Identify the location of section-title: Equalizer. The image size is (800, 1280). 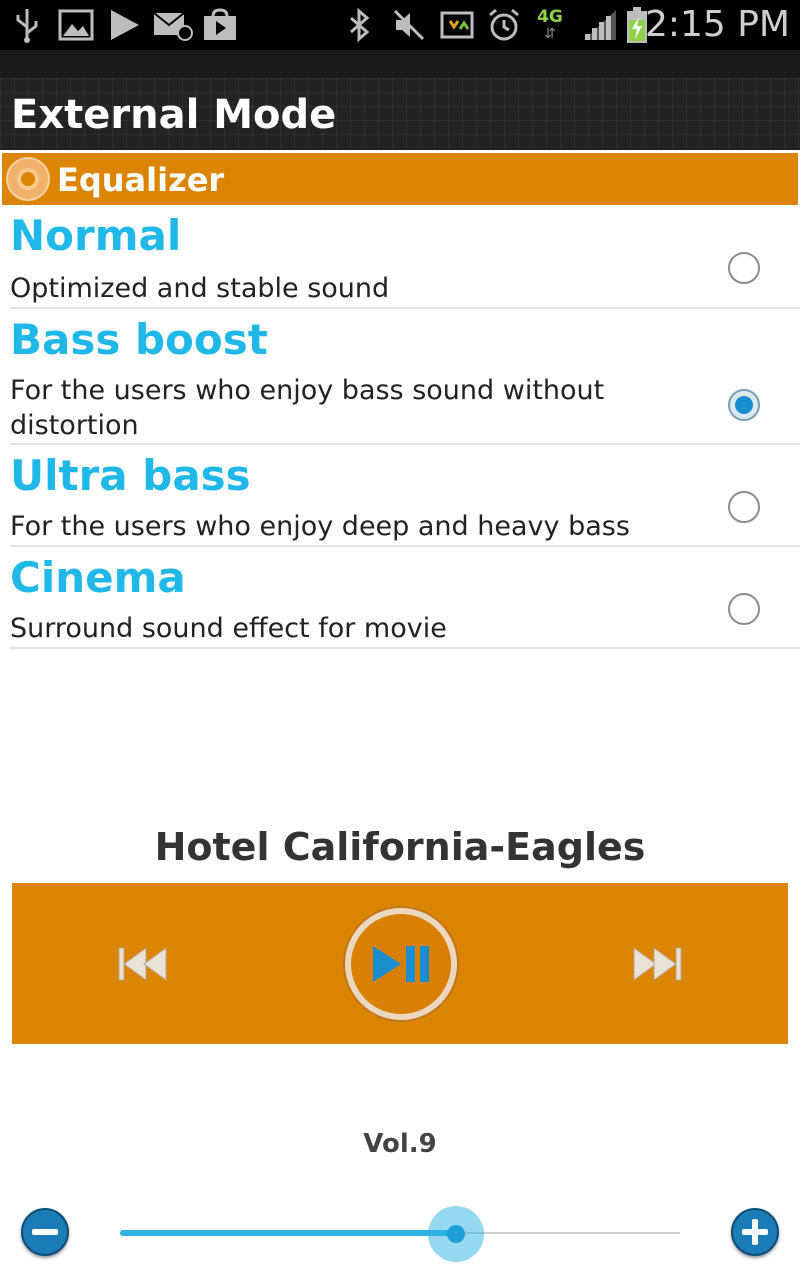
(141, 180).